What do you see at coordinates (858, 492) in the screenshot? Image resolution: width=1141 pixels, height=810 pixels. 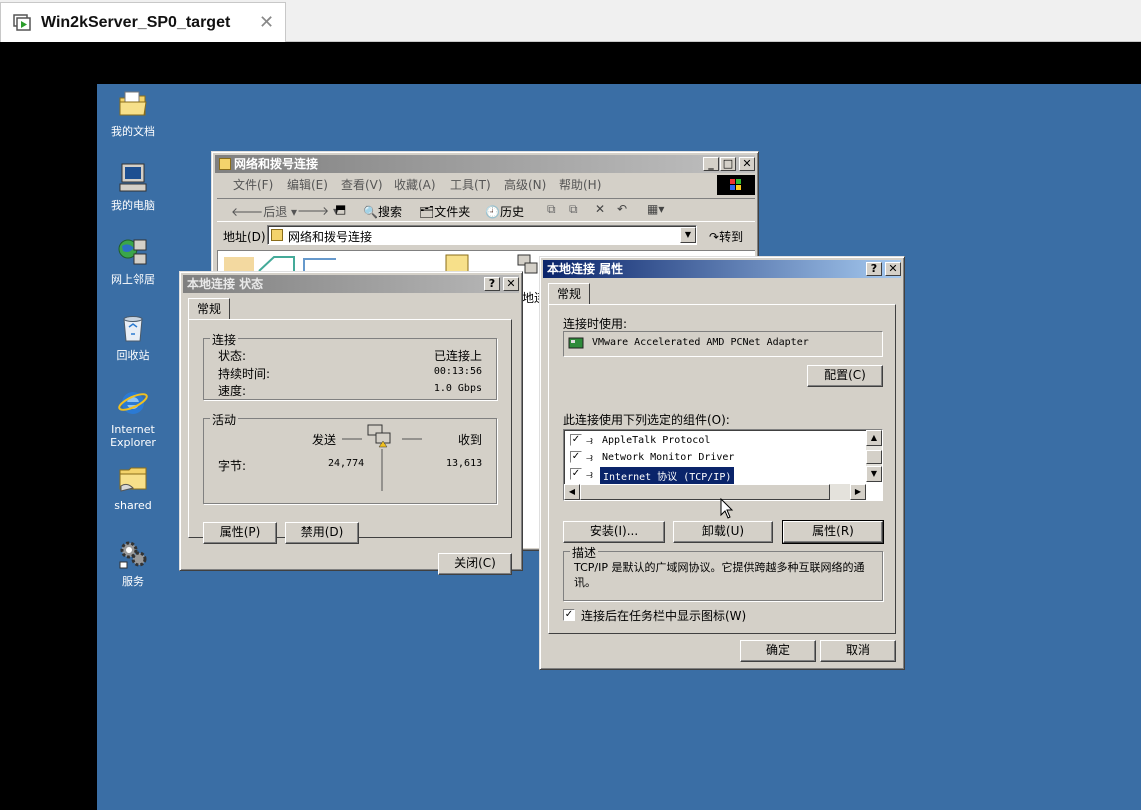 I see `scroll-right-arrow: ▶` at bounding box center [858, 492].